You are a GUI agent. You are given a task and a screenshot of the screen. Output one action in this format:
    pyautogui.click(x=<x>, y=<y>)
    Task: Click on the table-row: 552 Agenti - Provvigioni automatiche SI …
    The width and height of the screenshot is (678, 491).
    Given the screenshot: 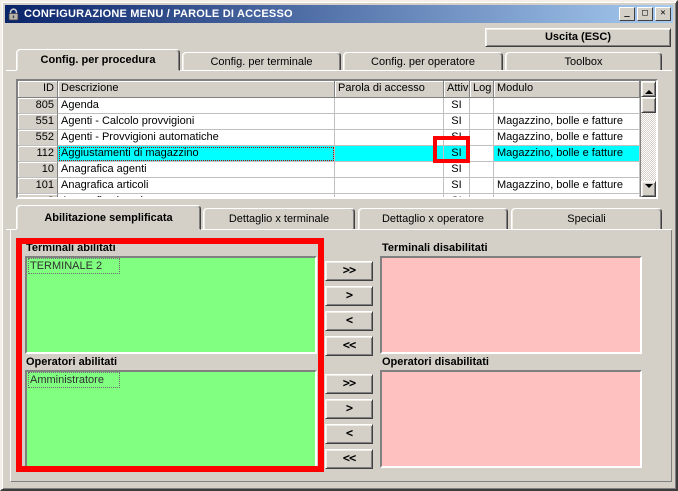 What is the action you would take?
    pyautogui.click(x=329, y=138)
    